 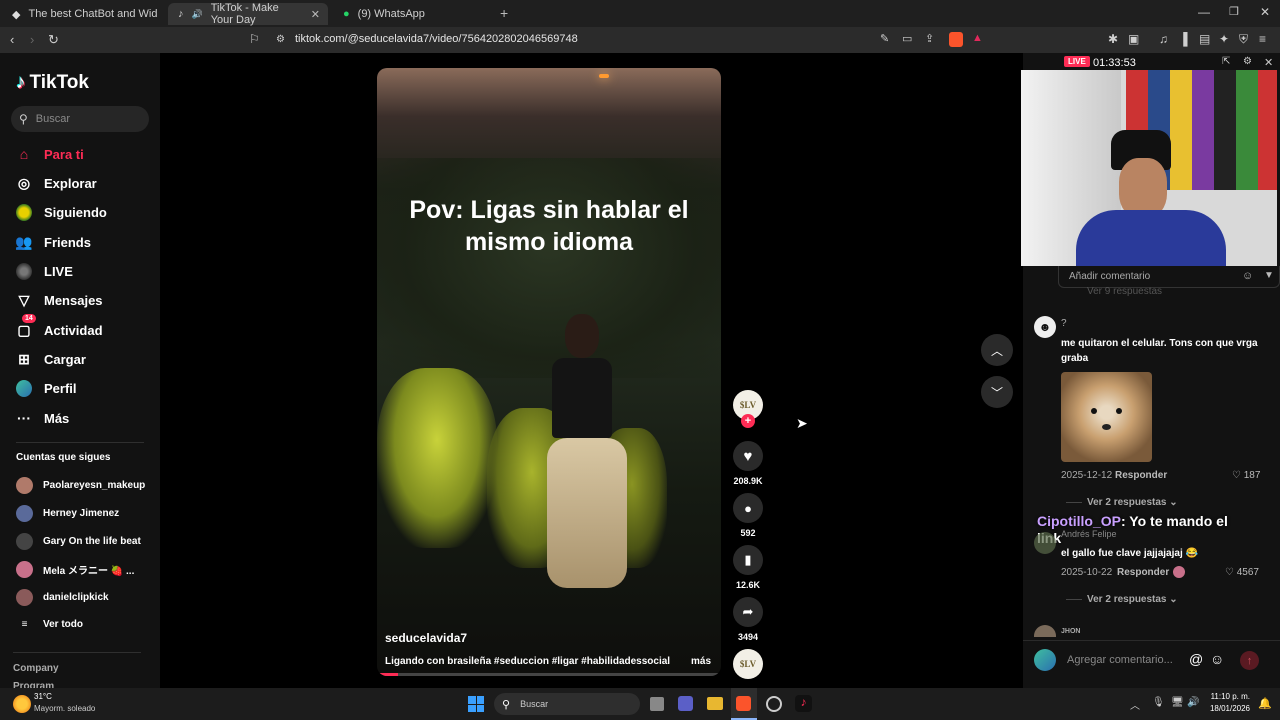 I want to click on vpn-icon: ⛨, so click(x=1243, y=39).